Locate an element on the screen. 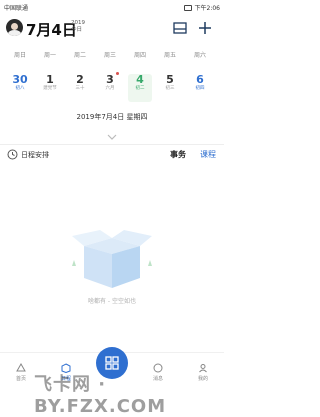 Image resolution: width=320 pixels, height=417 pixels. lunar-label: 初二 is located at coordinates (140, 88).